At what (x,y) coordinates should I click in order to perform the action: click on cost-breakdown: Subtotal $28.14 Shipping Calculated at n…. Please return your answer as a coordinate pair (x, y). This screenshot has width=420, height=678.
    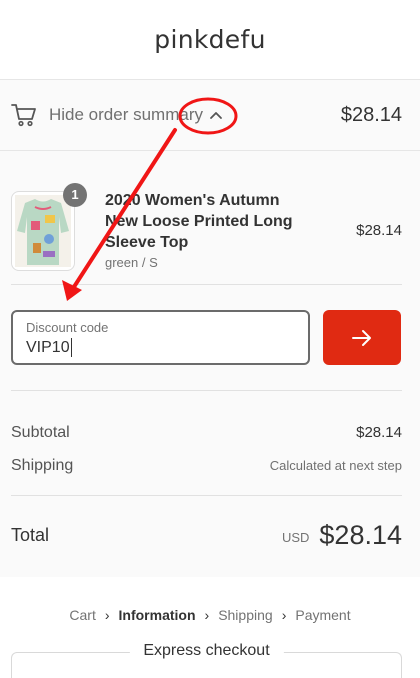
    Looking at the image, I should click on (206, 443).